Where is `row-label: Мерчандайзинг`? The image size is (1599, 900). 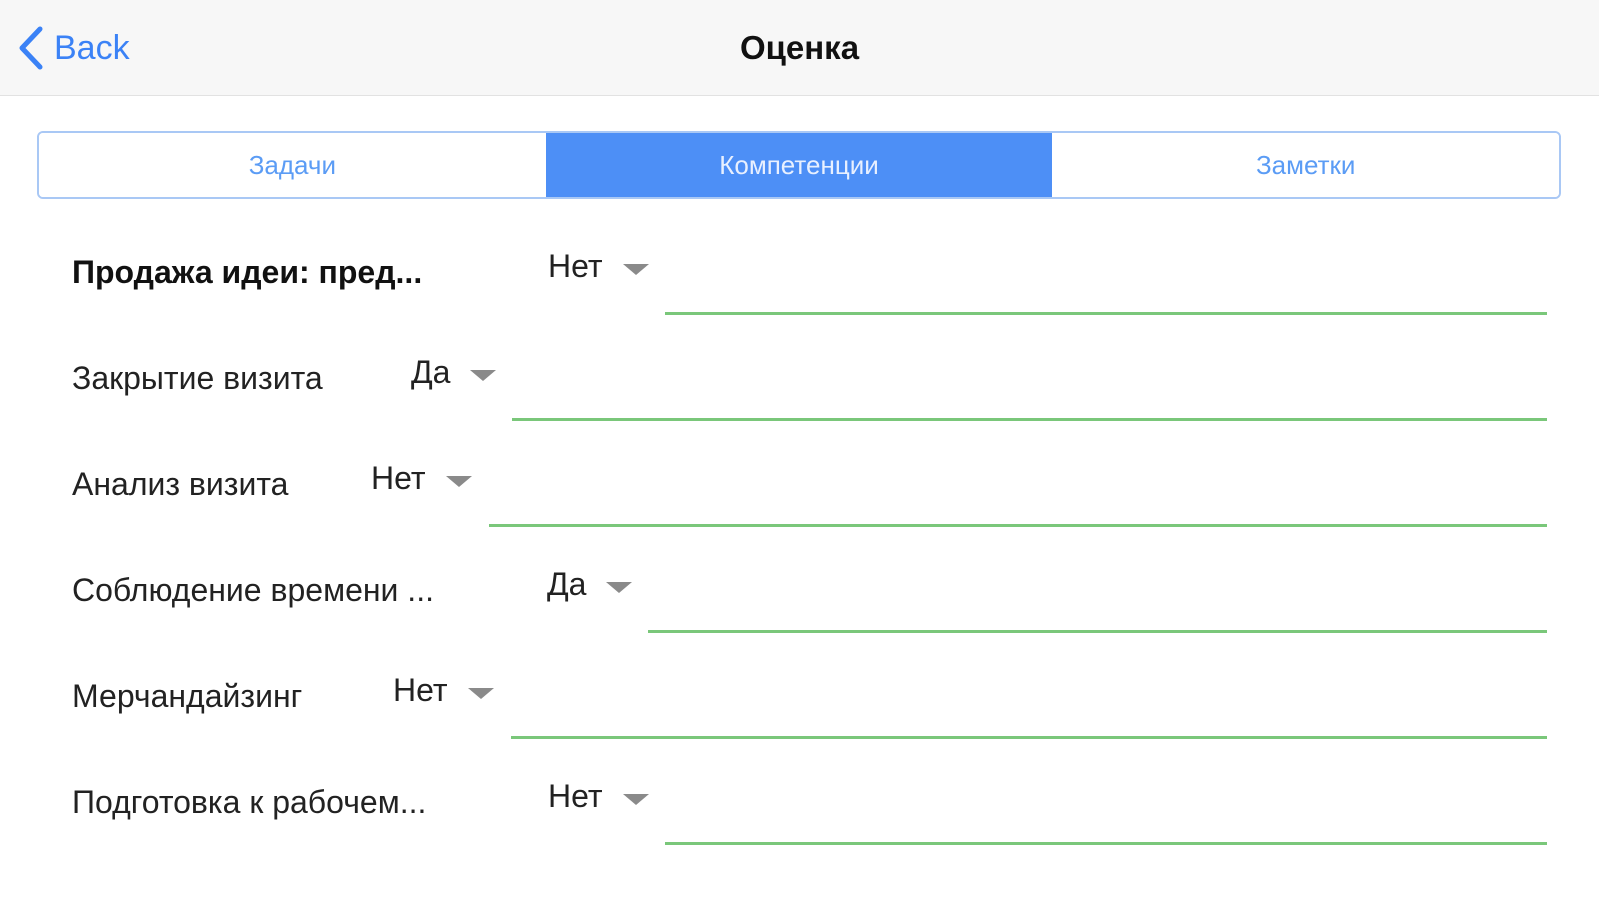 row-label: Мерчандайзинг is located at coordinates (187, 696).